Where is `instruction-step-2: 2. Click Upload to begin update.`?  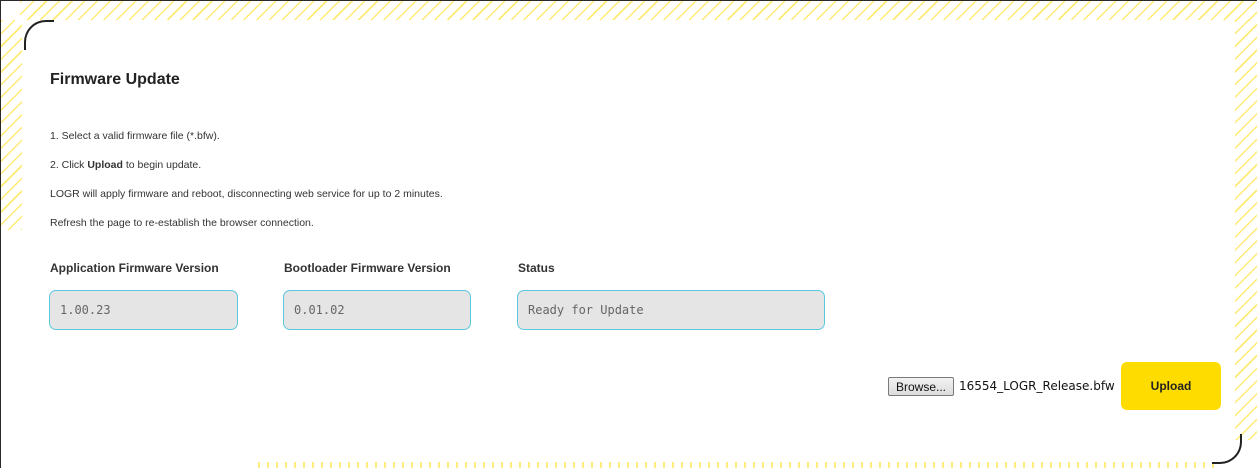 instruction-step-2: 2. Click Upload to begin update. is located at coordinates (125, 165).